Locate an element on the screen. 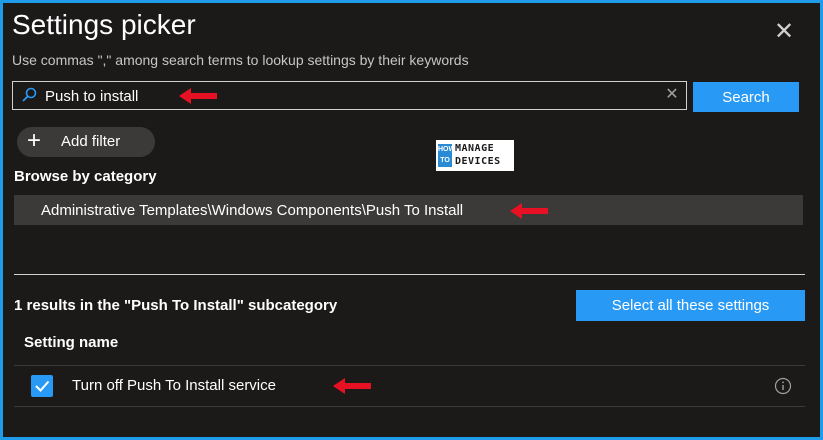  browse-by-category-heading: Browse by category is located at coordinates (85, 176).